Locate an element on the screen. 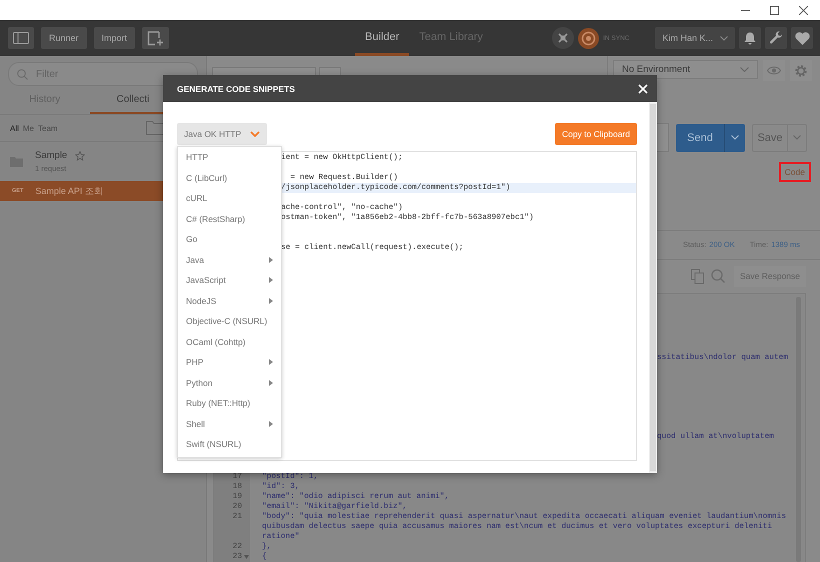  new-tab-button is located at coordinates (156, 38).